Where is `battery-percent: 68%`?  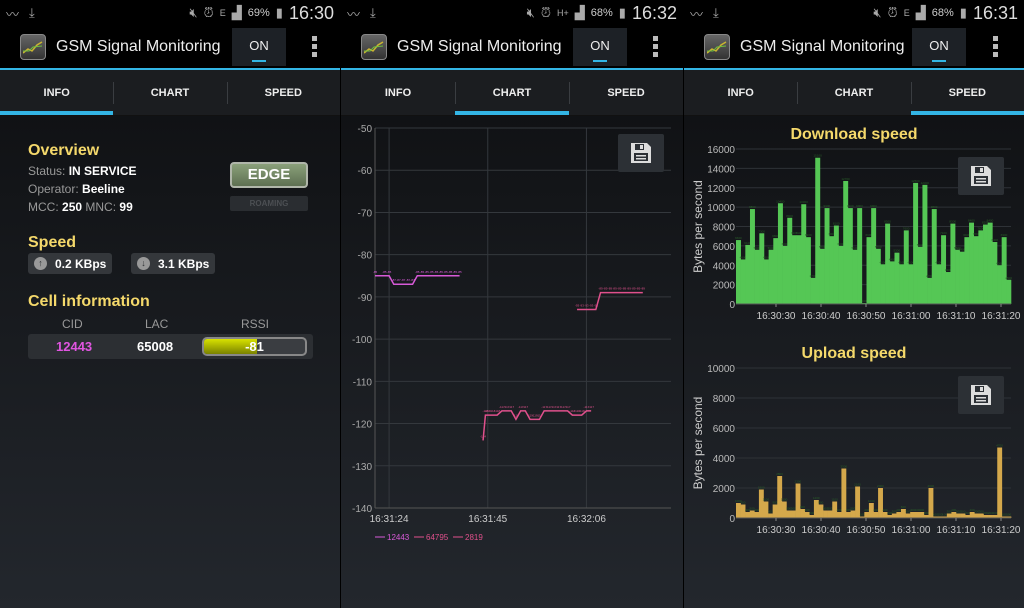
battery-percent: 68% is located at coordinates (942, 13).